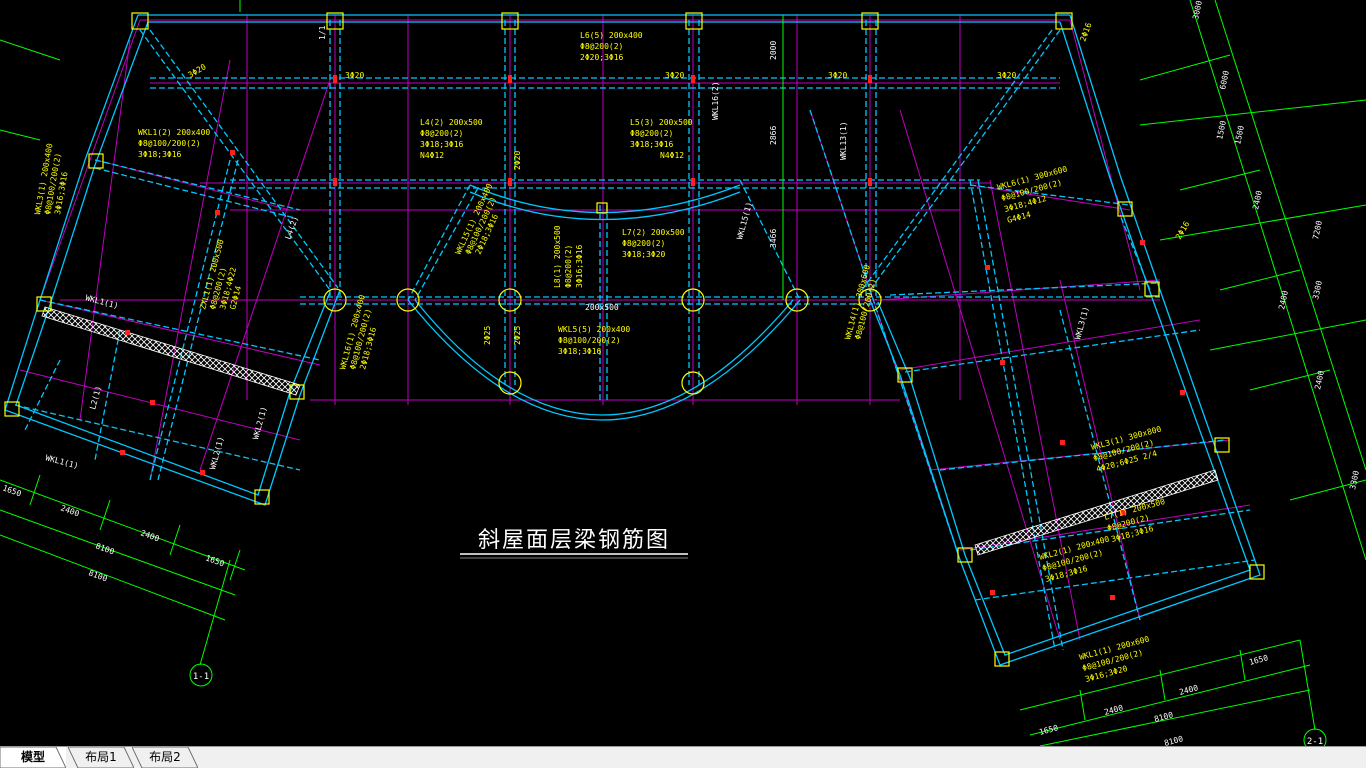 Image resolution: width=1366 pixels, height=768 pixels. What do you see at coordinates (201, 677) in the screenshot?
I see `axis-tag-1: 1-1` at bounding box center [201, 677].